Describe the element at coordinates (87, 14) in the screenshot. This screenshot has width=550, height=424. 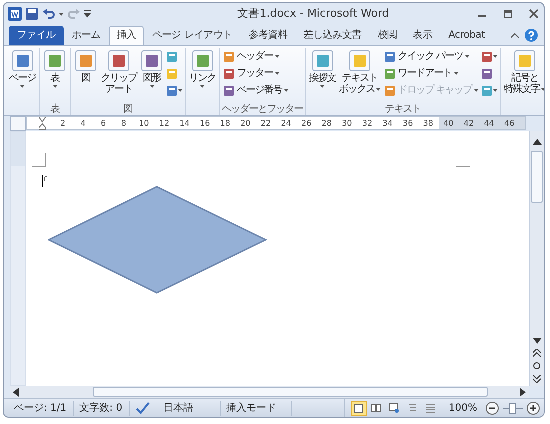
I see `customize-icon` at that location.